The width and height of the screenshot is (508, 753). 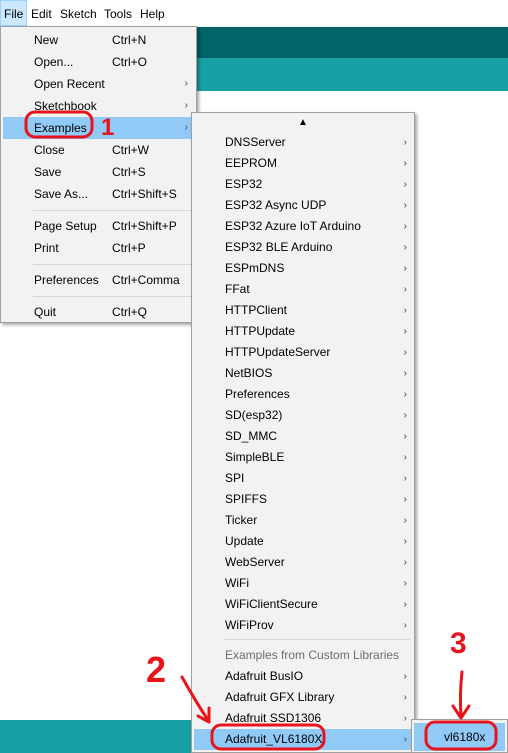 I want to click on examples-list-item: HTTPUpdateServer ›, so click(x=303, y=352).